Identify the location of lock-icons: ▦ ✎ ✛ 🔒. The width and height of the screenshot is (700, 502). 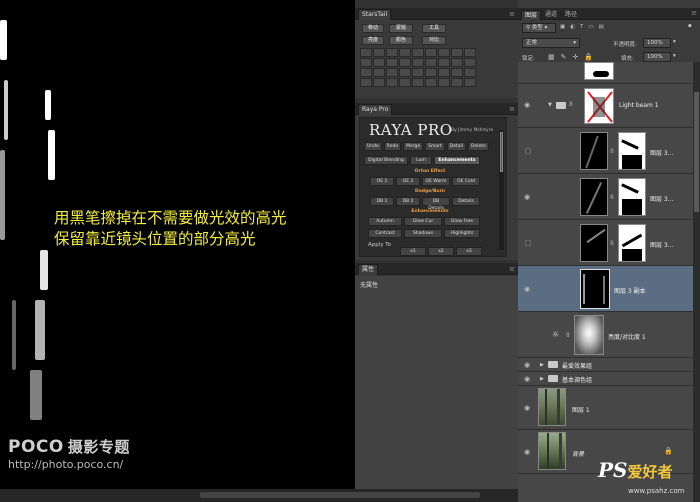
(570, 57).